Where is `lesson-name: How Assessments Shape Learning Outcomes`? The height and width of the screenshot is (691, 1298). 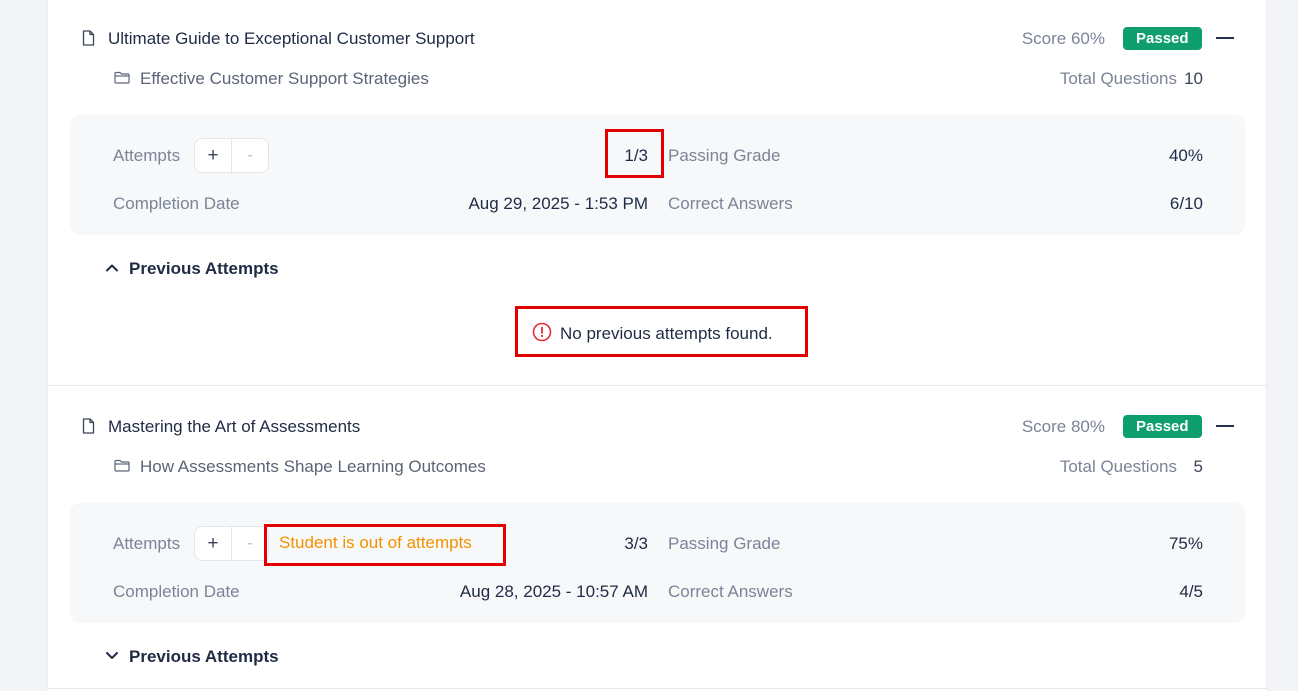 lesson-name: How Assessments Shape Learning Outcomes is located at coordinates (313, 466).